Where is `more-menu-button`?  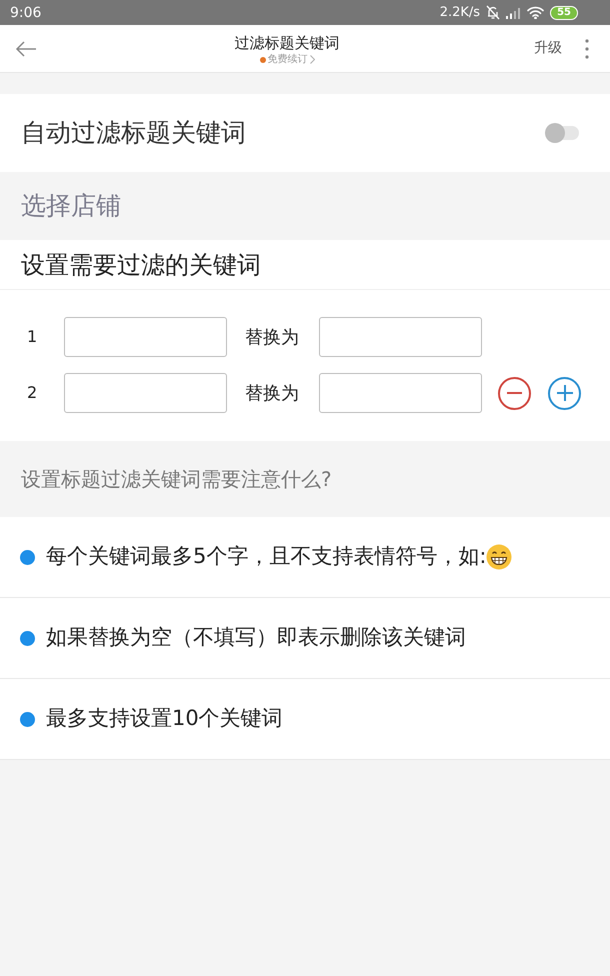
more-menu-button is located at coordinates (587, 49).